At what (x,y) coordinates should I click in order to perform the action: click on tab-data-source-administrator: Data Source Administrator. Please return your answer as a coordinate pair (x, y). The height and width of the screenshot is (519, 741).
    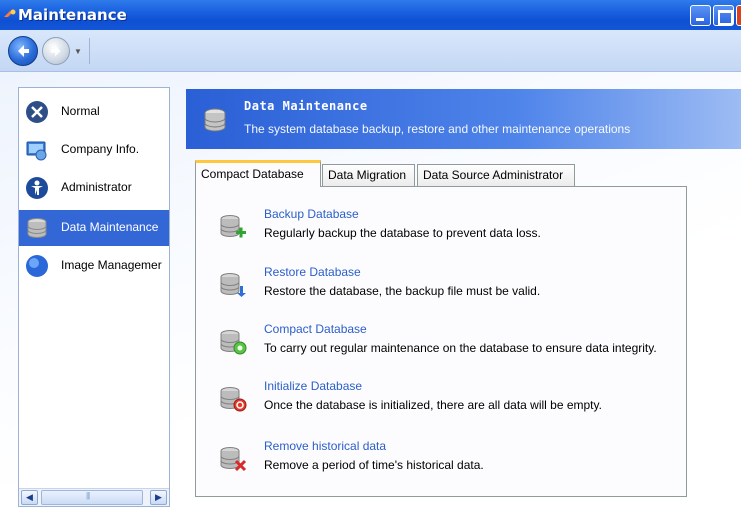
    Looking at the image, I should click on (496, 175).